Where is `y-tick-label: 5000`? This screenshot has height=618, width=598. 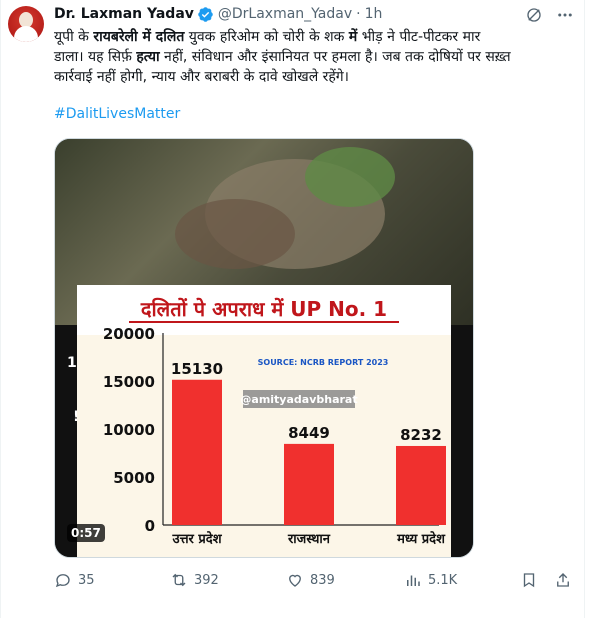 y-tick-label: 5000 is located at coordinates (134, 478).